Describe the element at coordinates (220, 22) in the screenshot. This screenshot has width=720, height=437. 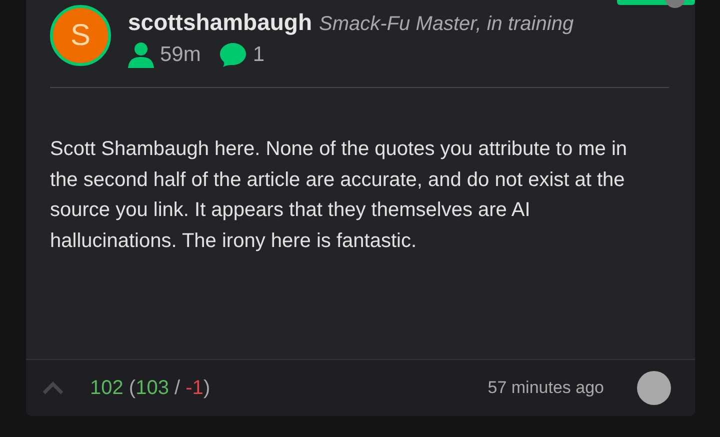
I see `username: scottshambaugh` at that location.